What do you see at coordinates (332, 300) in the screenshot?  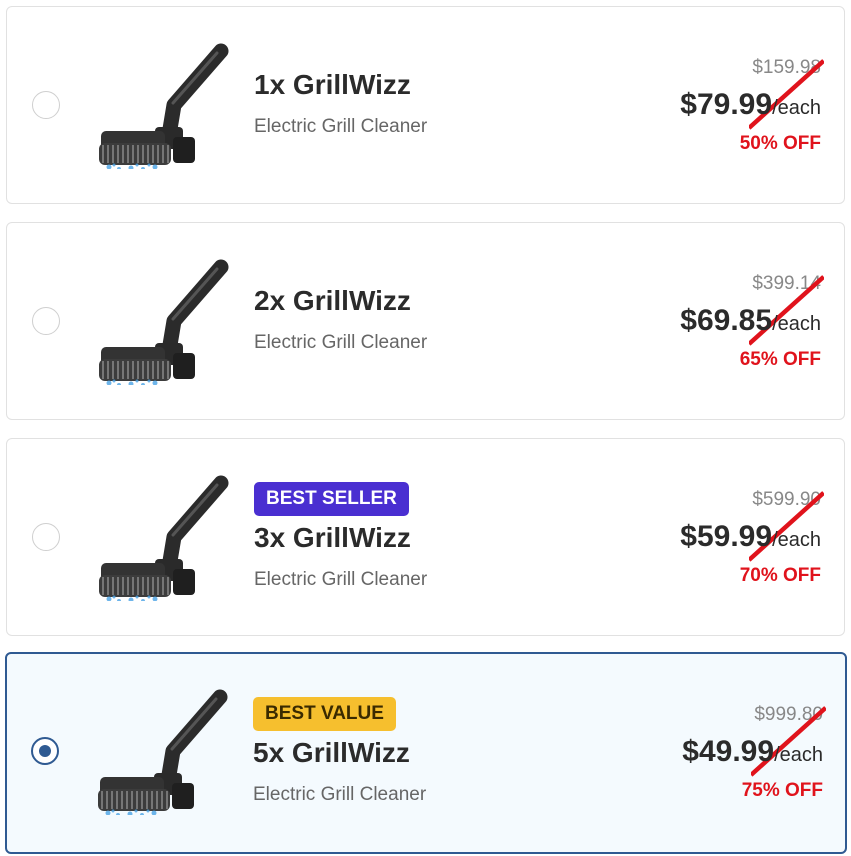 I see `offer-name: 2x GrillWizz` at bounding box center [332, 300].